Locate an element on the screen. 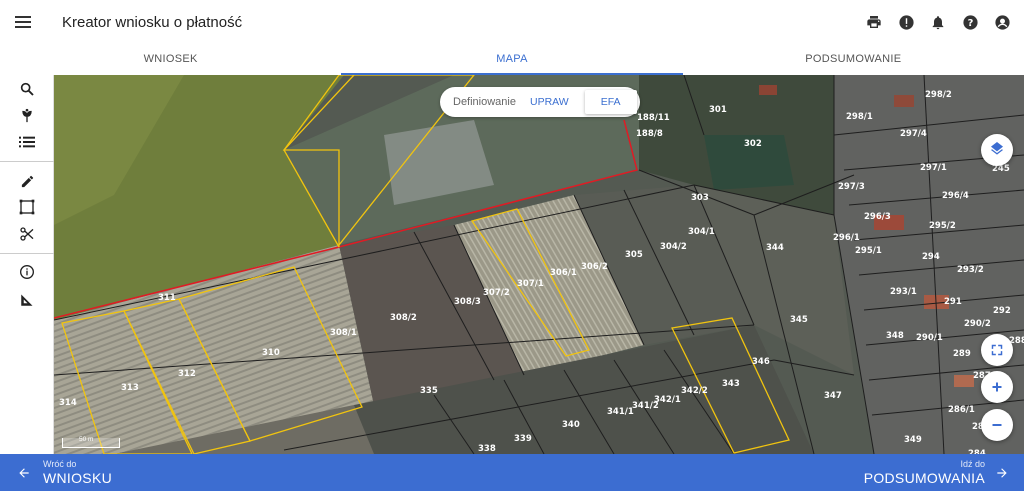  parcel-label-297-3: 297/3 is located at coordinates (851, 187).